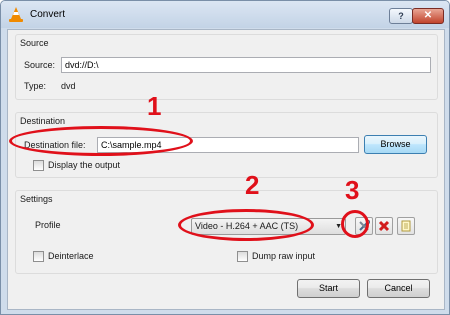 The width and height of the screenshot is (450, 315). I want to click on red-x-icon, so click(384, 226).